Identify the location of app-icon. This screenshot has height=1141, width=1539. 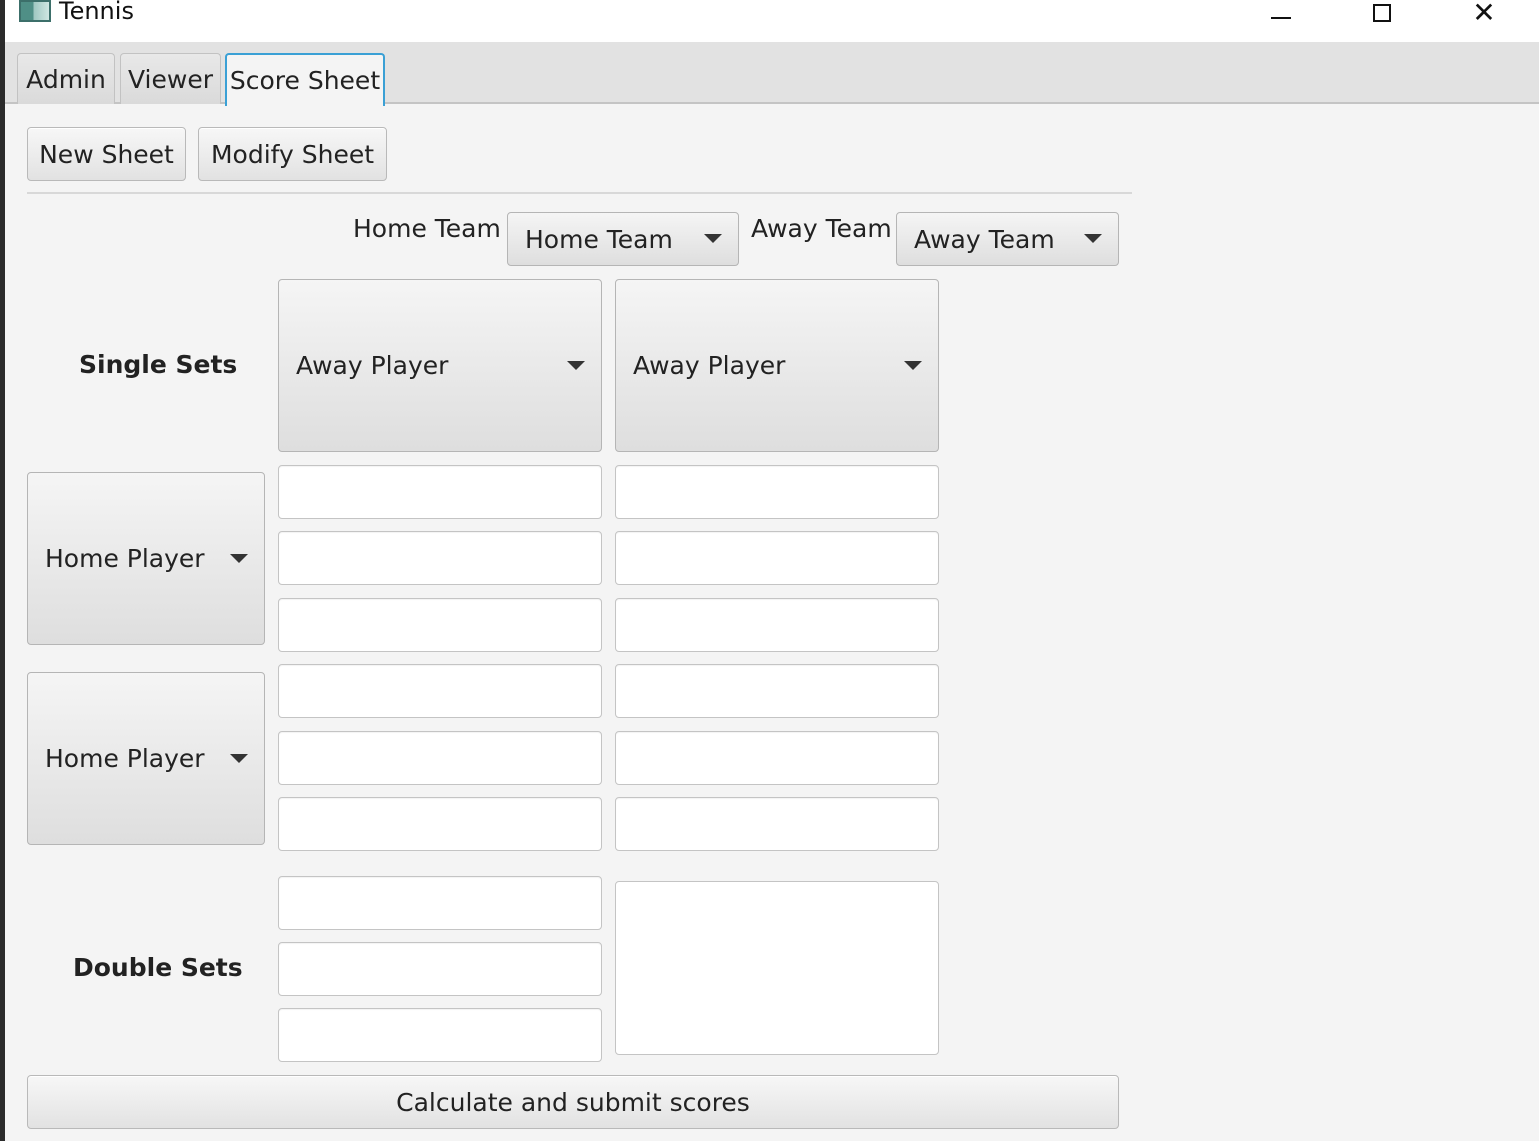
(35, 11).